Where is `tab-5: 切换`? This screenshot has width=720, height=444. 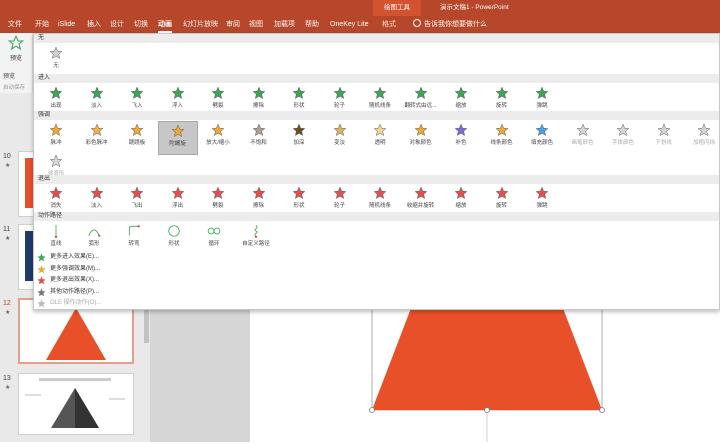 tab-5: 切换 is located at coordinates (141, 24).